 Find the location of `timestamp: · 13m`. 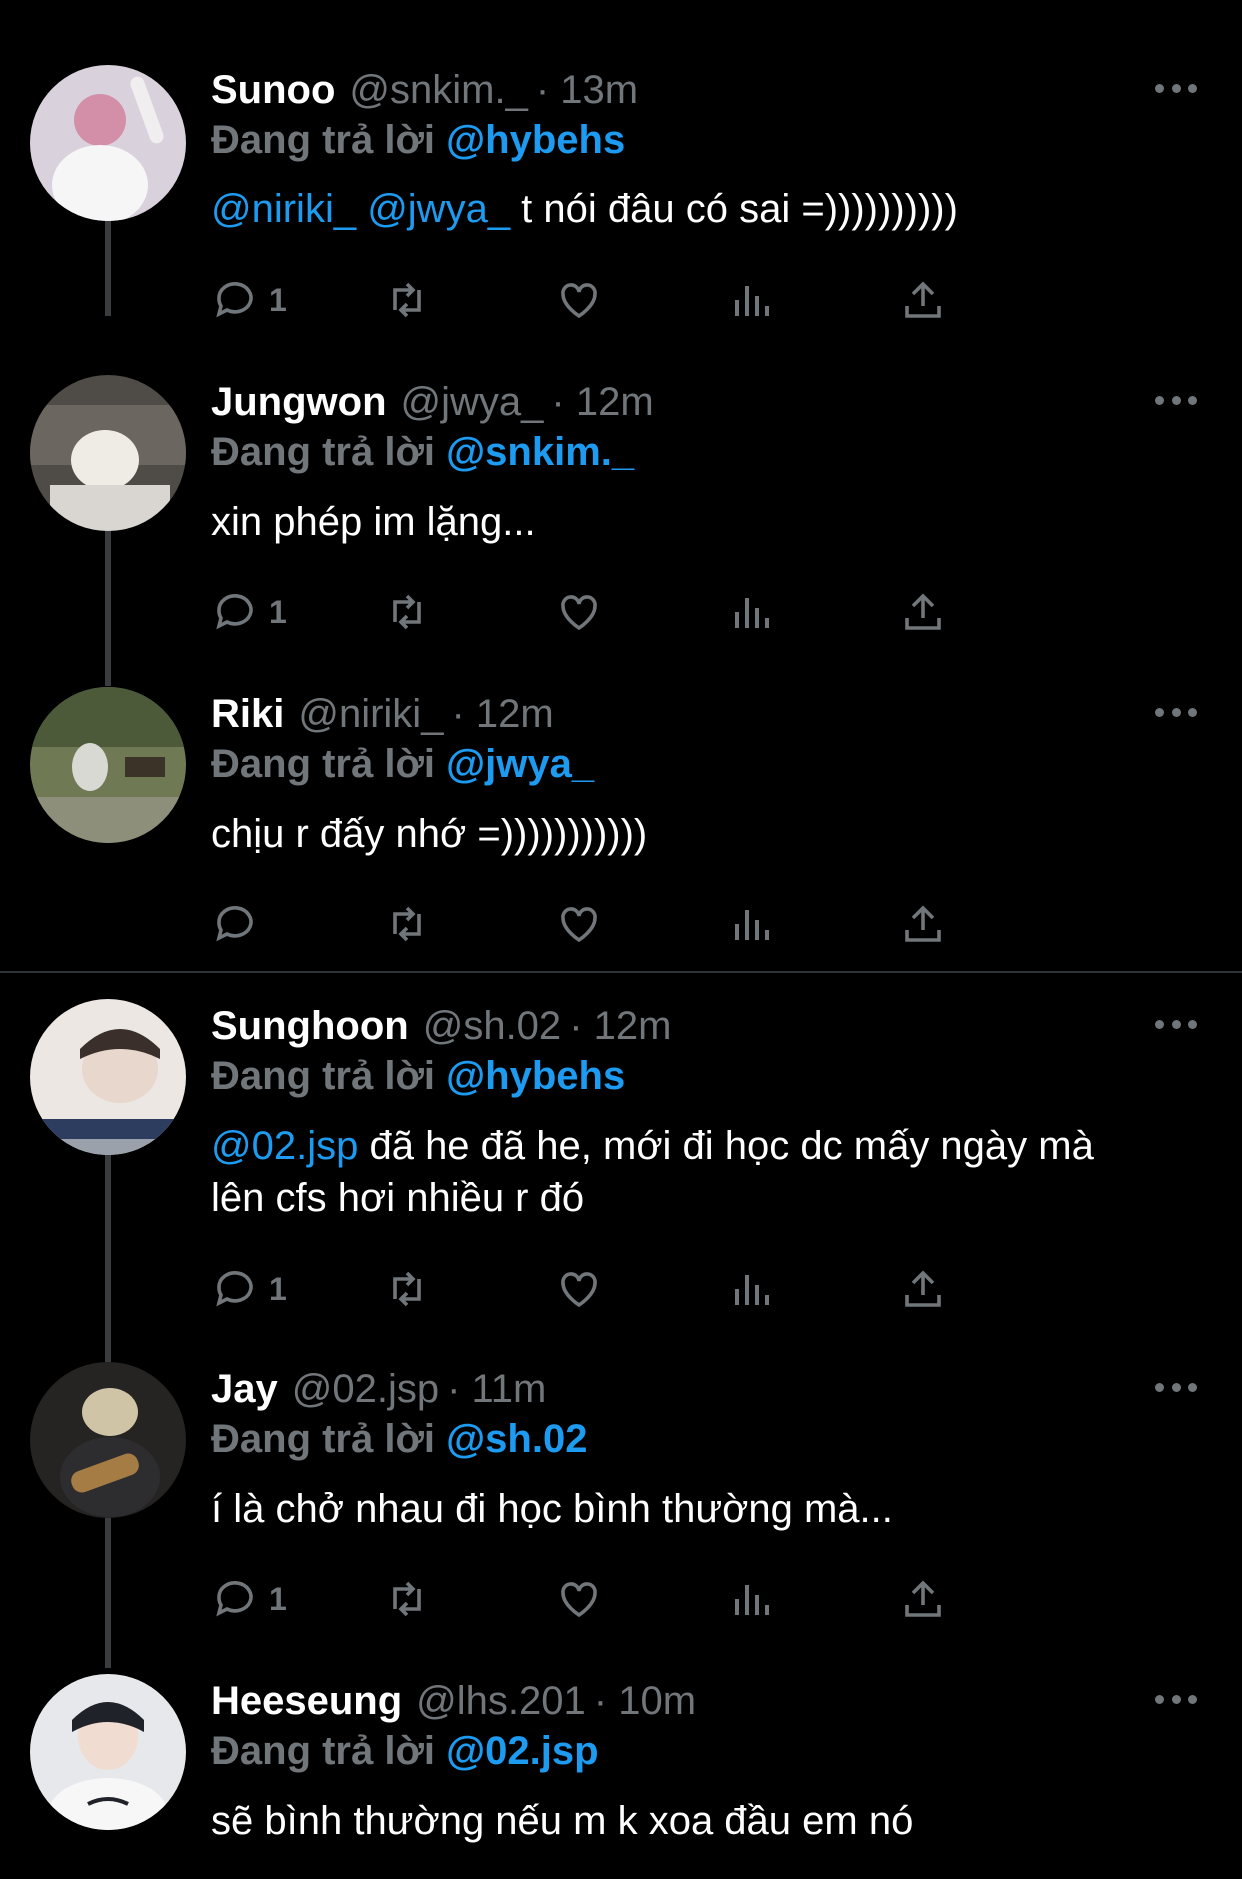

timestamp: · 13m is located at coordinates (587, 90).